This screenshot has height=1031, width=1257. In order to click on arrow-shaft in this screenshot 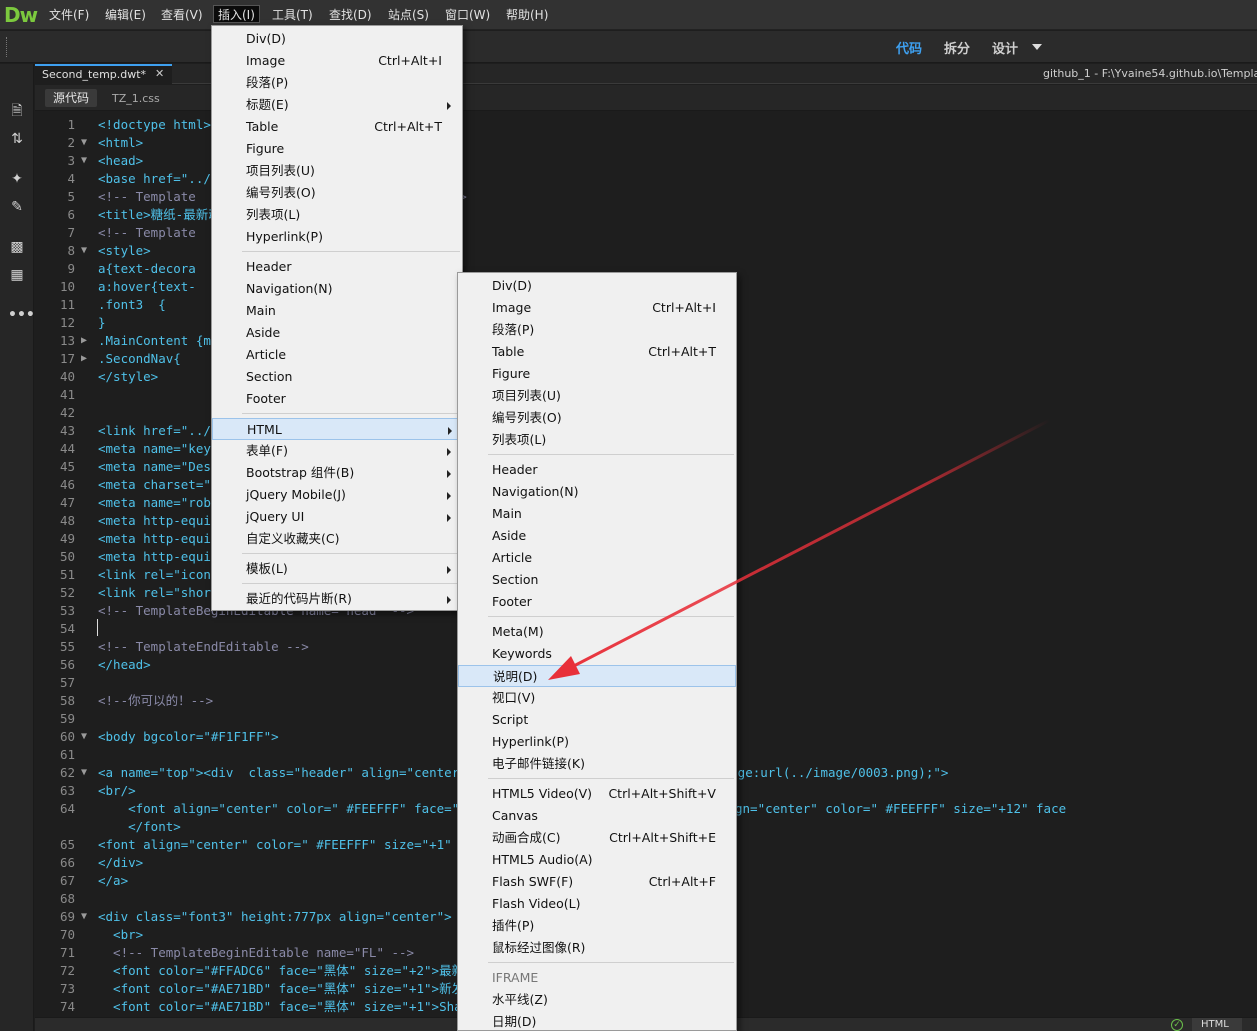, I will do `click(808, 545)`.